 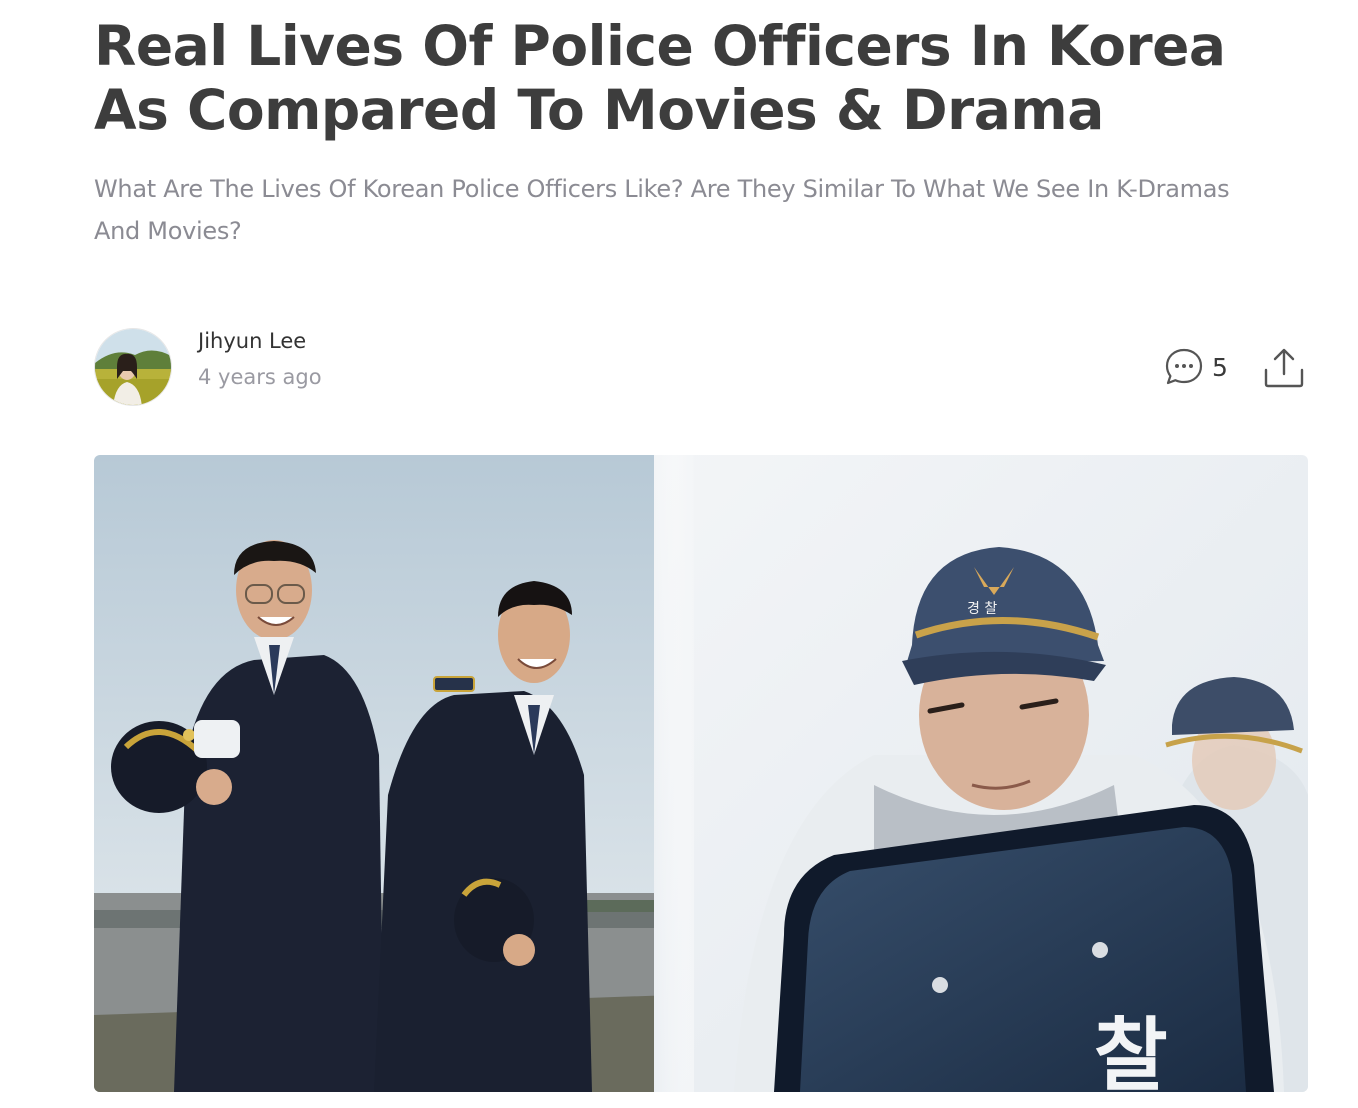 I want to click on byline: Jihyun Lee 4 years ago 5, so click(x=701, y=368).